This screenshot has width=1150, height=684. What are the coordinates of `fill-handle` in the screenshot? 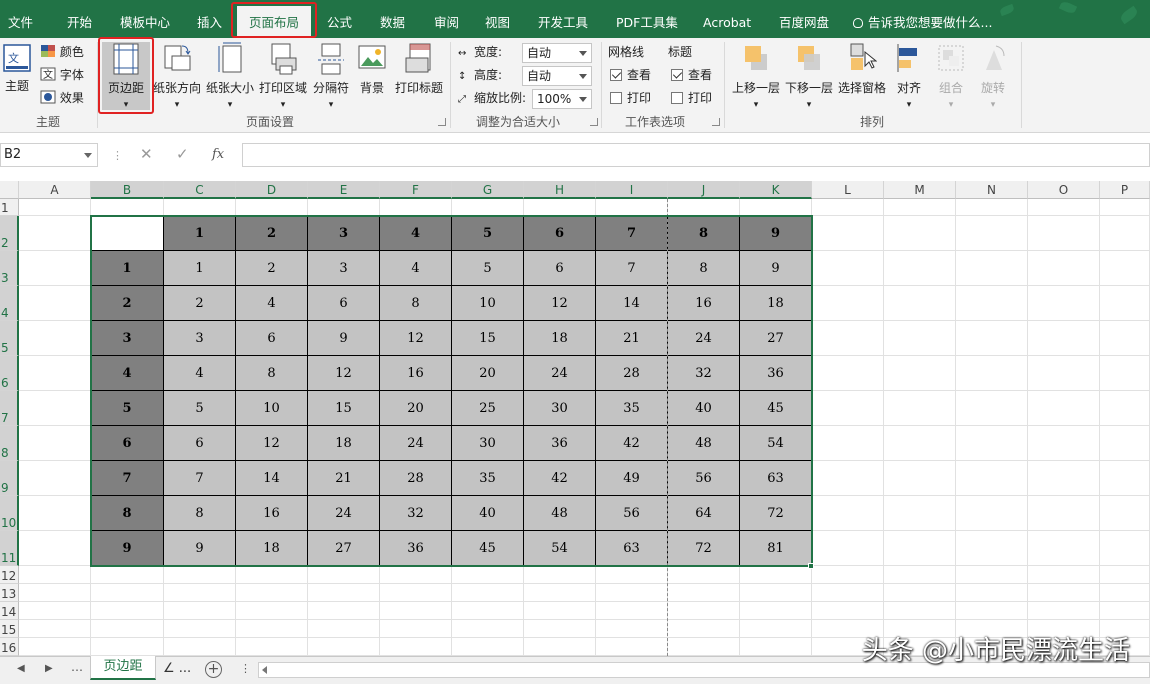 It's located at (811, 566).